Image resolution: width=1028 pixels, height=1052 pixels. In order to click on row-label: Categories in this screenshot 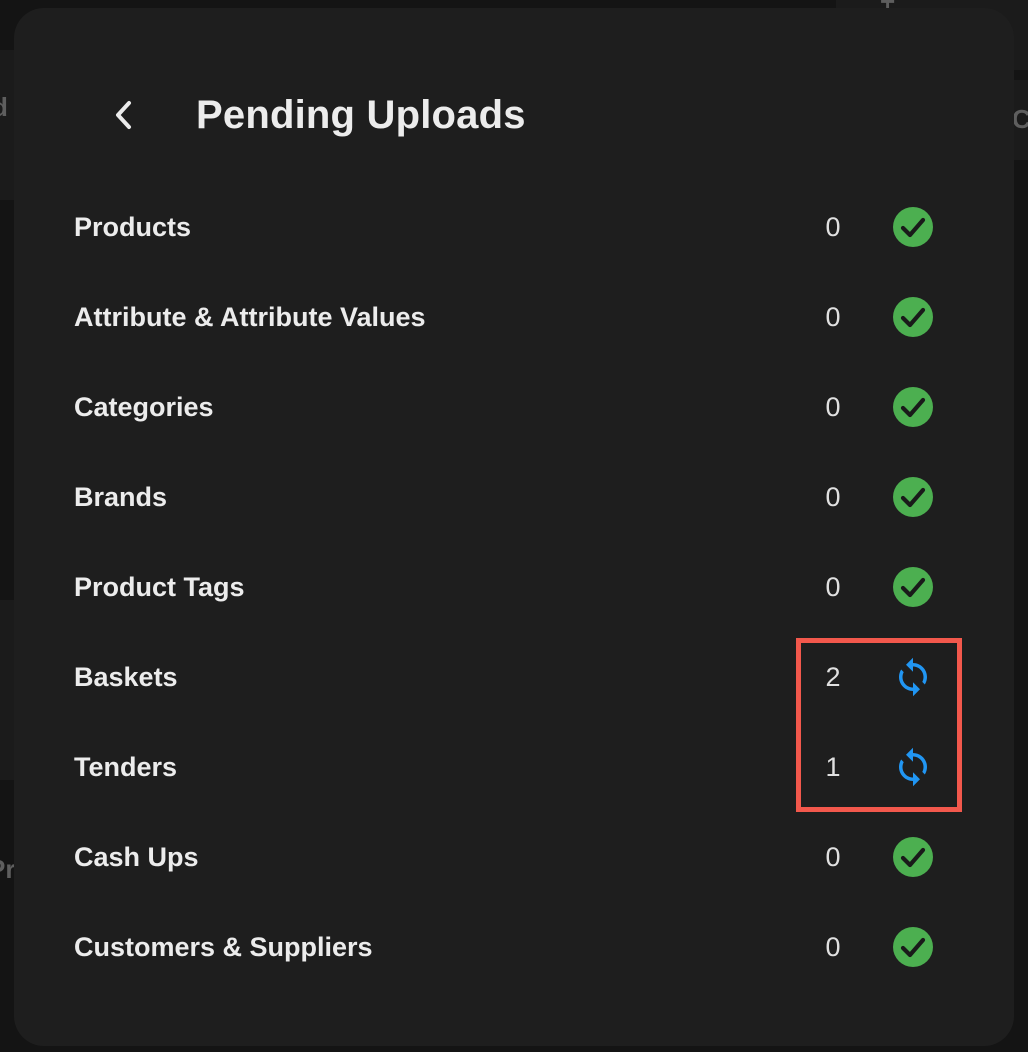, I will do `click(144, 406)`.